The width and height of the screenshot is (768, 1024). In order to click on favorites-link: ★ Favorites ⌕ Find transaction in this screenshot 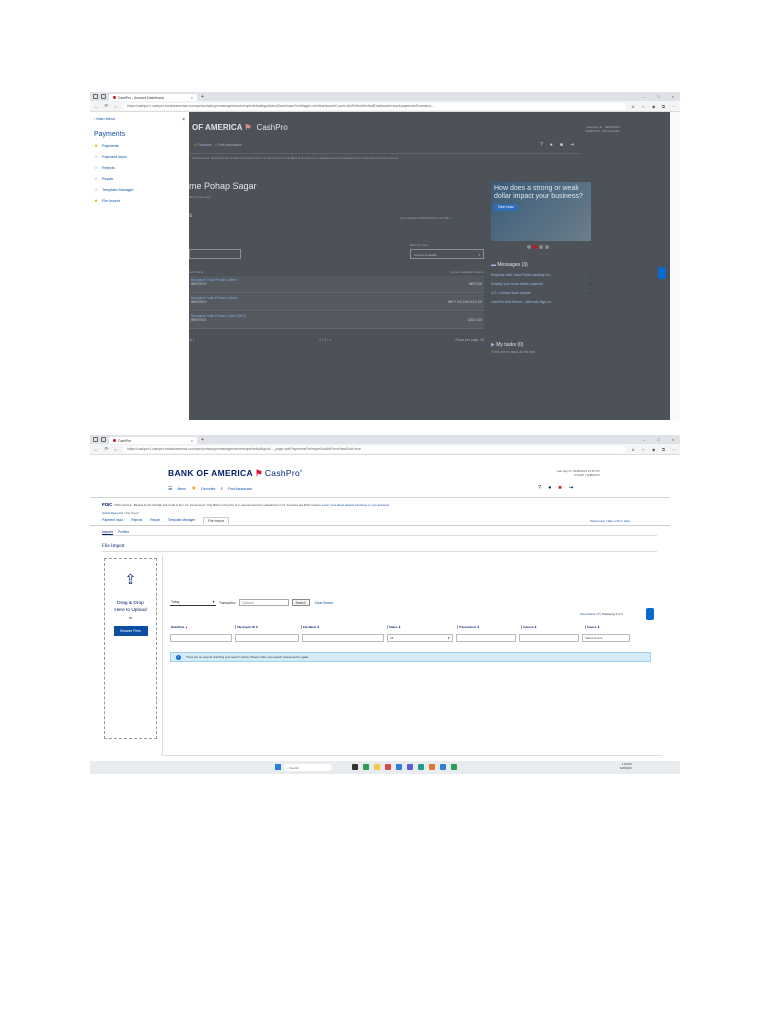, I will do `click(218, 145)`.